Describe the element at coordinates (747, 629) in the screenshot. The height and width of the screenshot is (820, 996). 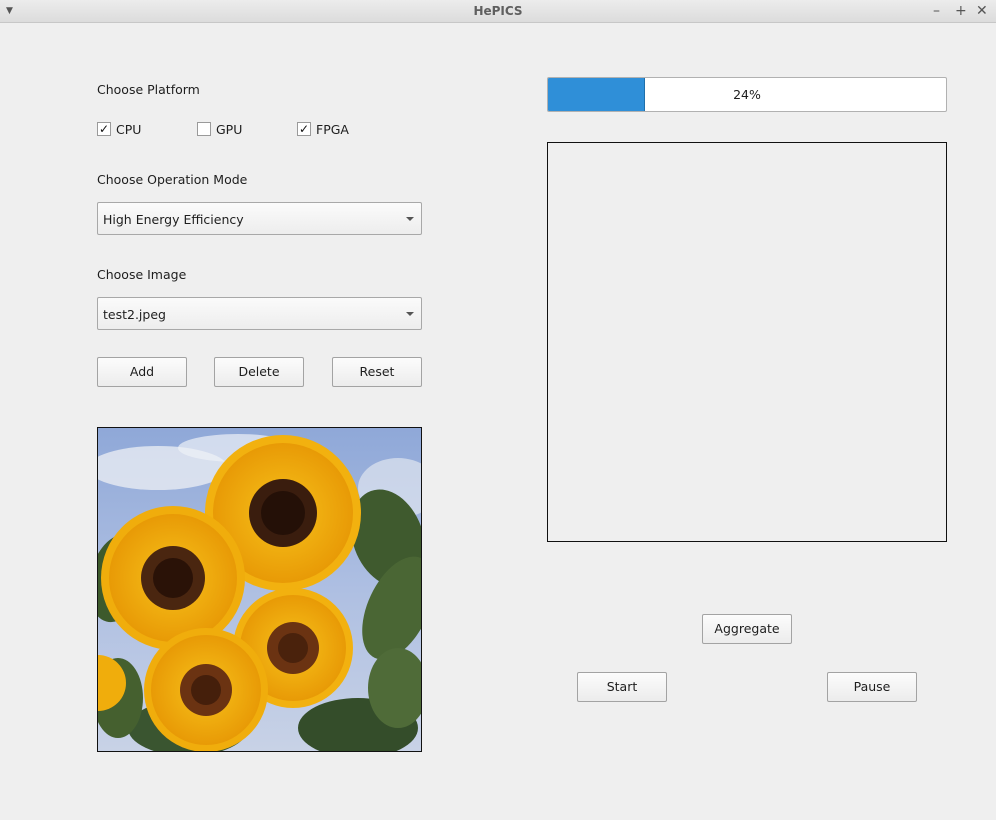
I see `aggregate-button: Aggregate` at that location.